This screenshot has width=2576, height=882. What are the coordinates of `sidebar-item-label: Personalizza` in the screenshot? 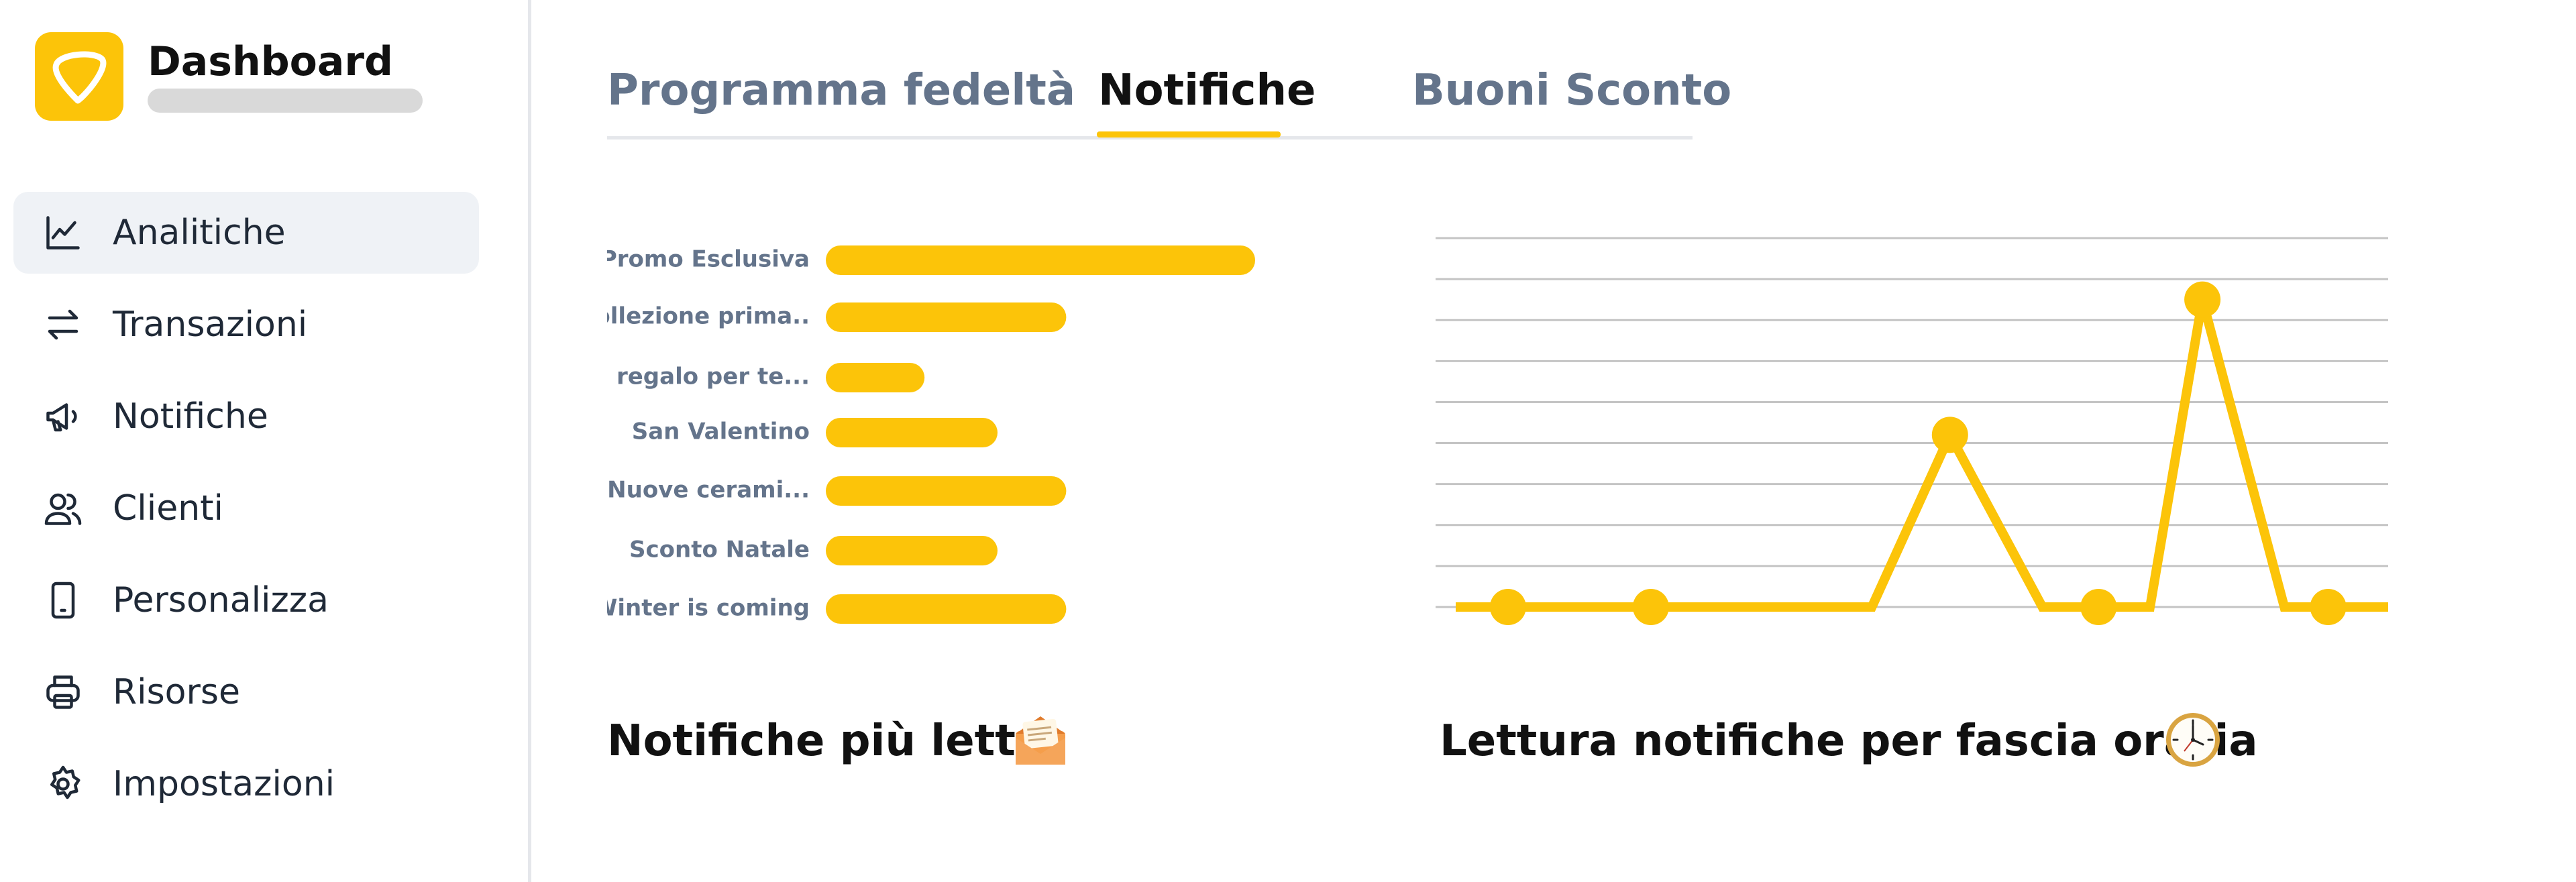 It's located at (221, 600).